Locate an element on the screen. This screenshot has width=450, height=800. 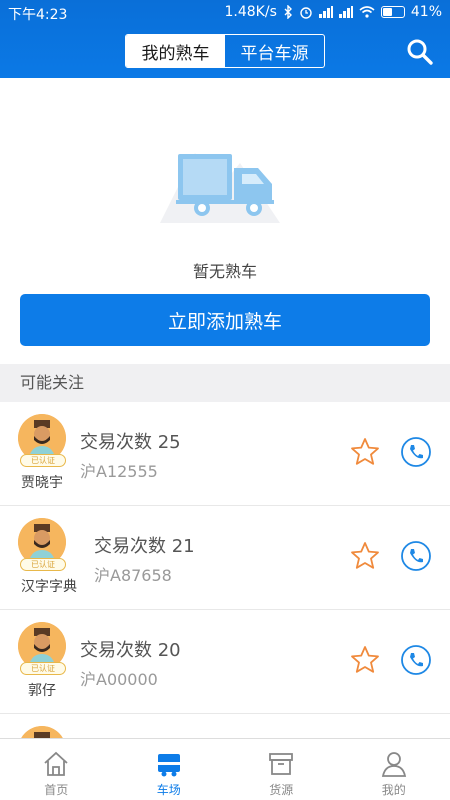
truck-yard-icon is located at coordinates (168, 765).